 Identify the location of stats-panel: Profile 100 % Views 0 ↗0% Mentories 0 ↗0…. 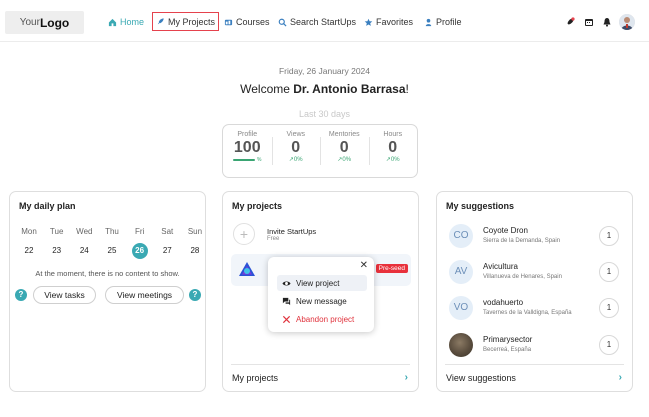
(320, 151).